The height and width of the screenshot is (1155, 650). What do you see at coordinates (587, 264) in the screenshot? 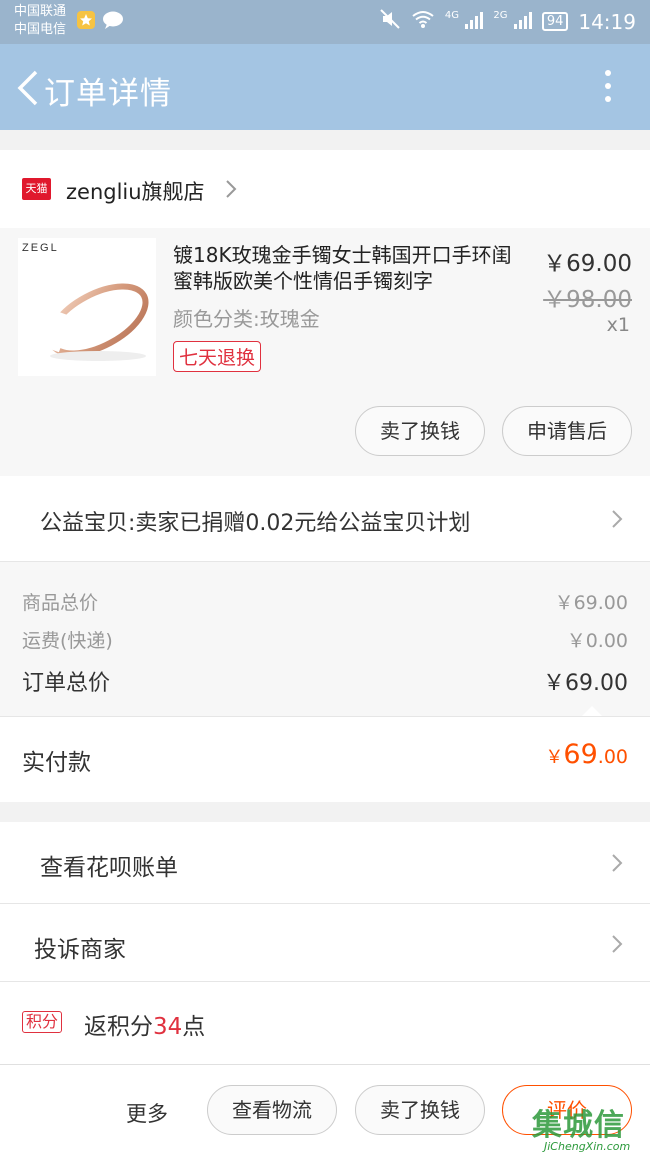
I see `product-price: ￥69.00` at bounding box center [587, 264].